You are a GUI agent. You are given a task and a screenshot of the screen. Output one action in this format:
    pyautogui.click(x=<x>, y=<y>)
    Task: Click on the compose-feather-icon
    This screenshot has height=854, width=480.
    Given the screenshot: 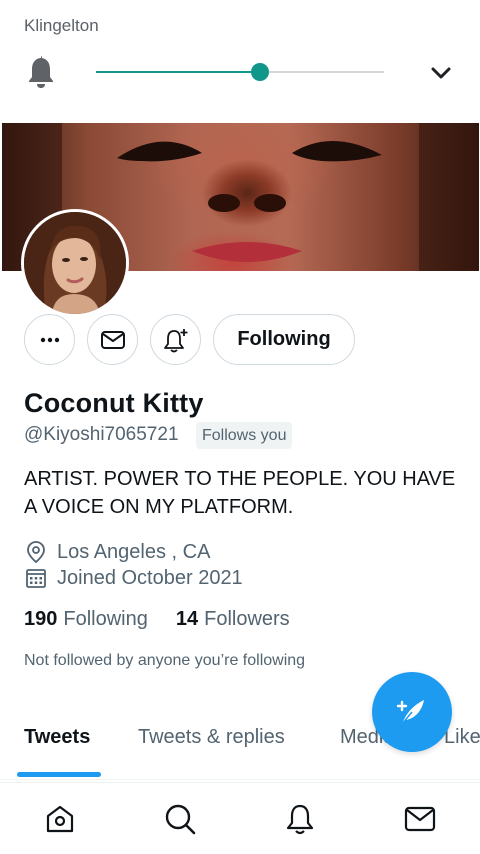 What is the action you would take?
    pyautogui.click(x=410, y=712)
    